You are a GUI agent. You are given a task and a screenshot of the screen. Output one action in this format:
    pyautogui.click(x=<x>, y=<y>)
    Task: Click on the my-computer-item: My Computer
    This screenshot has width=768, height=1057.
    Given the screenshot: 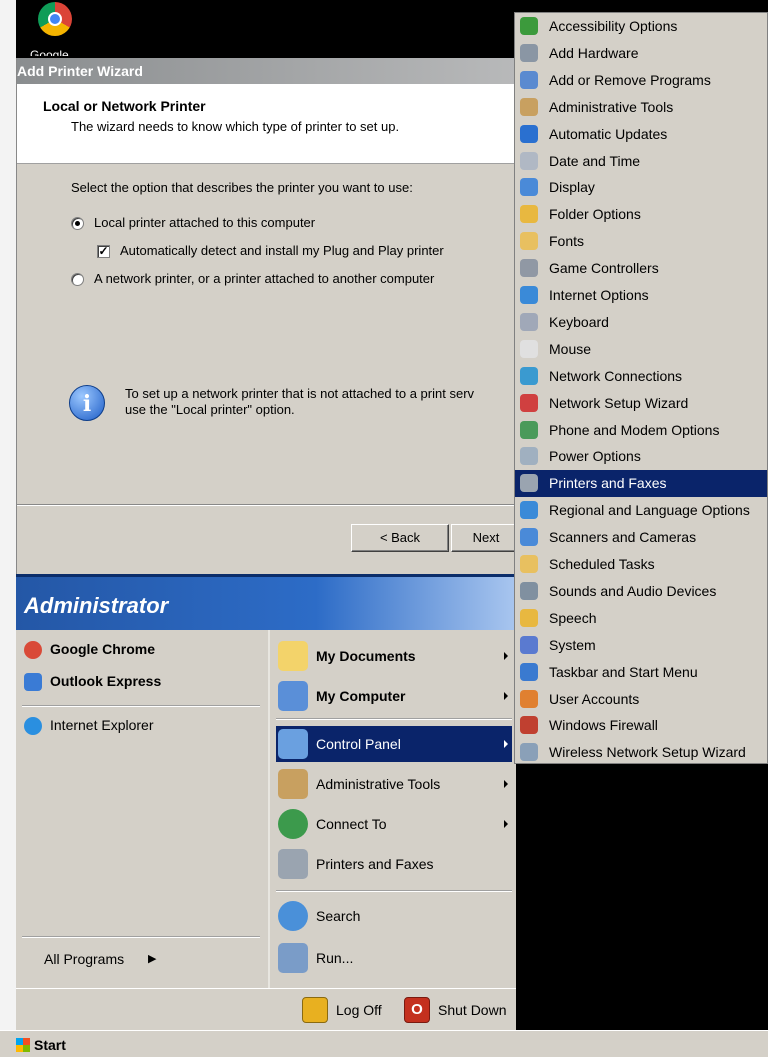 What is the action you would take?
    pyautogui.click(x=394, y=696)
    